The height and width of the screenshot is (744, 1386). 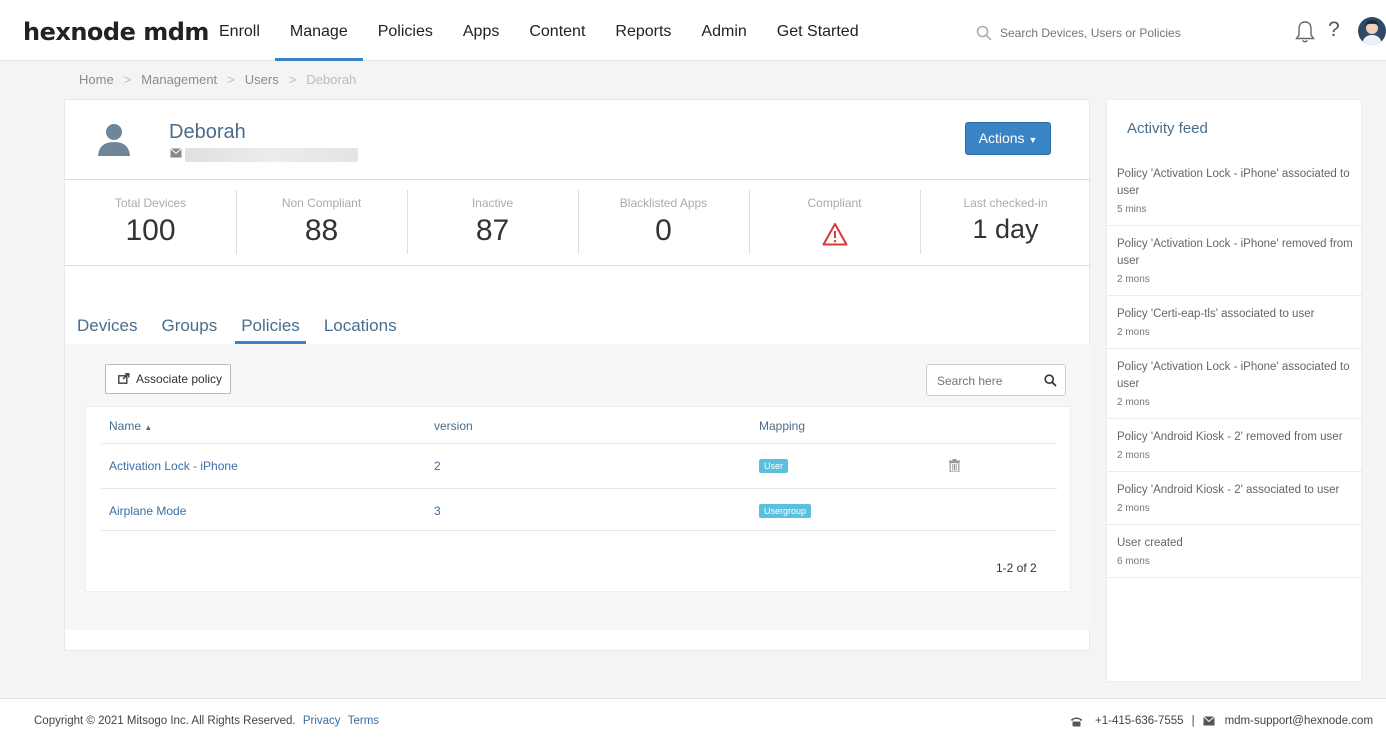 I want to click on trash-icon, so click(x=954, y=465).